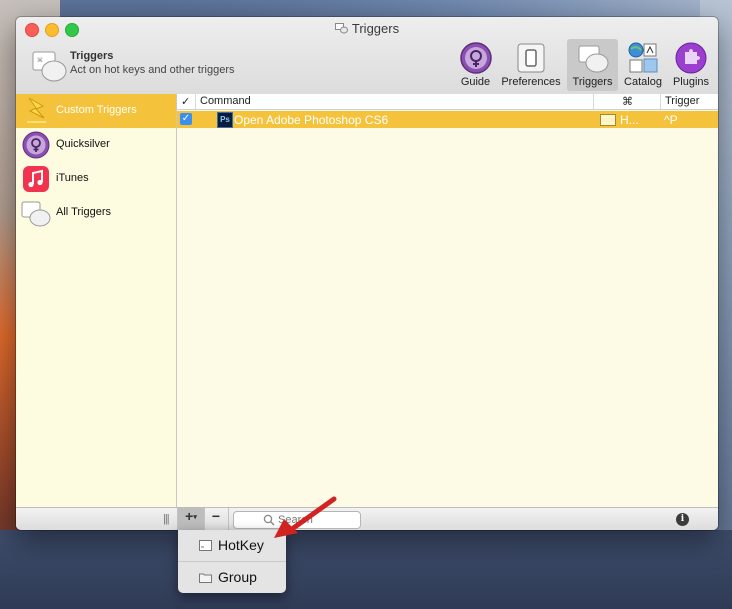 Image resolution: width=732 pixels, height=609 pixels. I want to click on table-row: ✓ Ps Open Adobe Photoshop CS6 H... ^P, so click(447, 119).